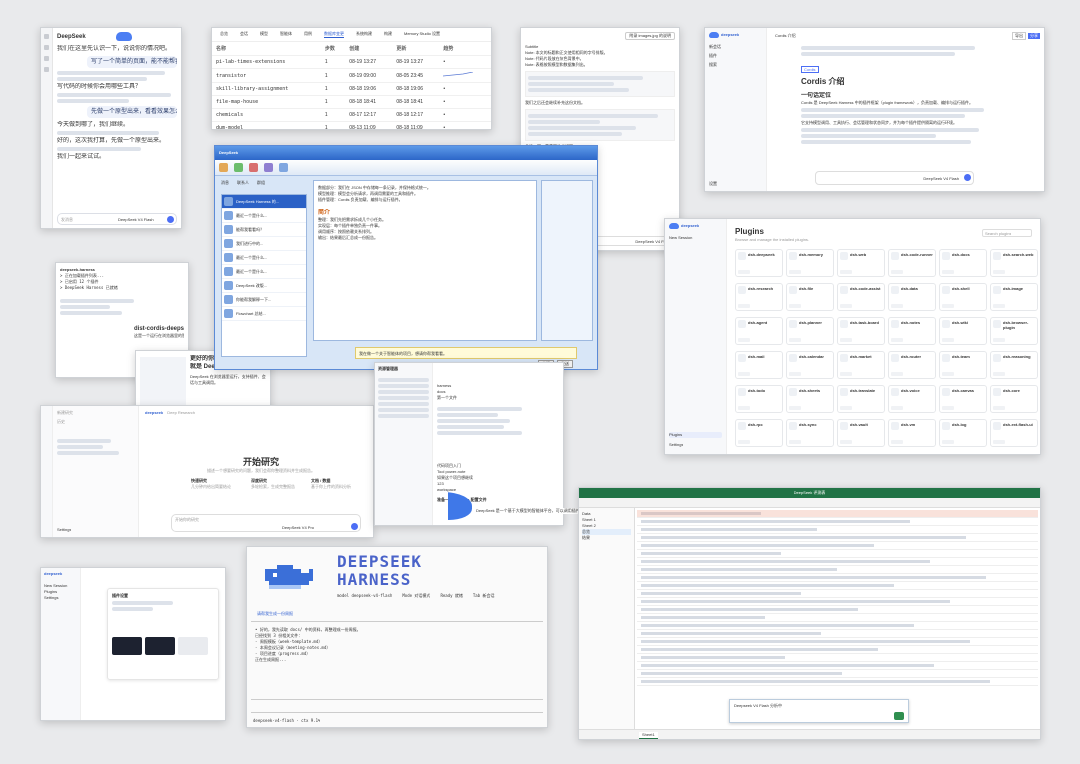 This screenshot has width=1080, height=764. I want to click on tab-models: 模型, so click(264, 34).